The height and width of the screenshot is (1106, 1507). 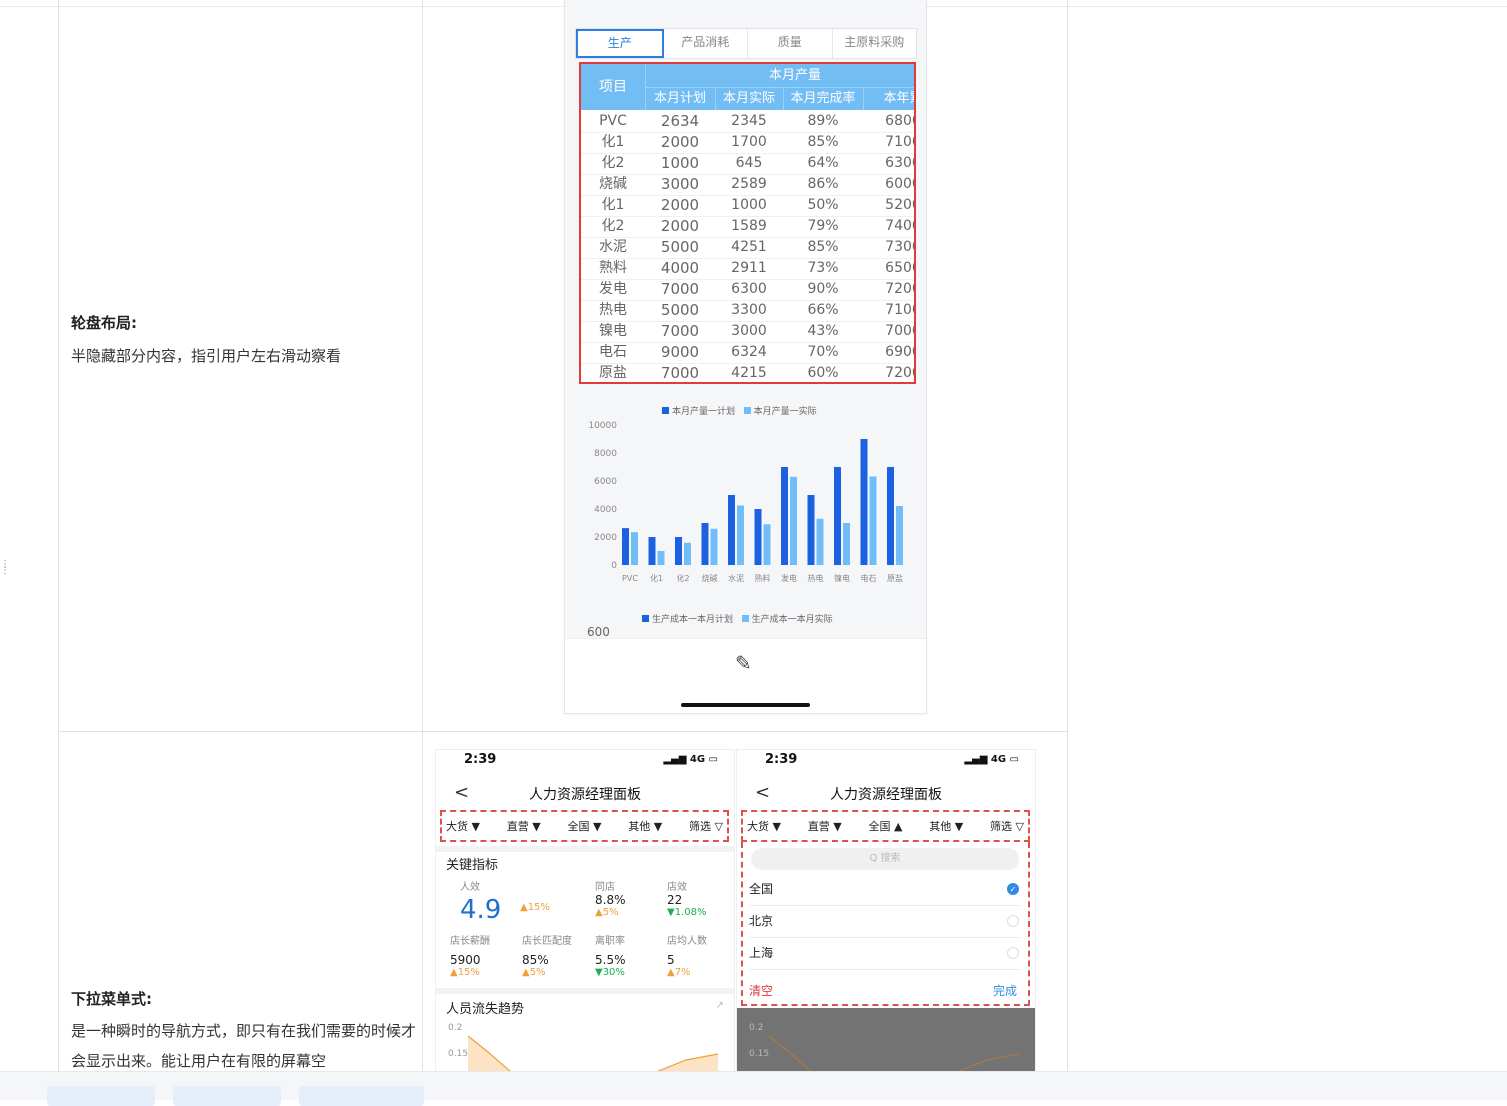 I want to click on table-cell: 6800, so click(x=899, y=121).